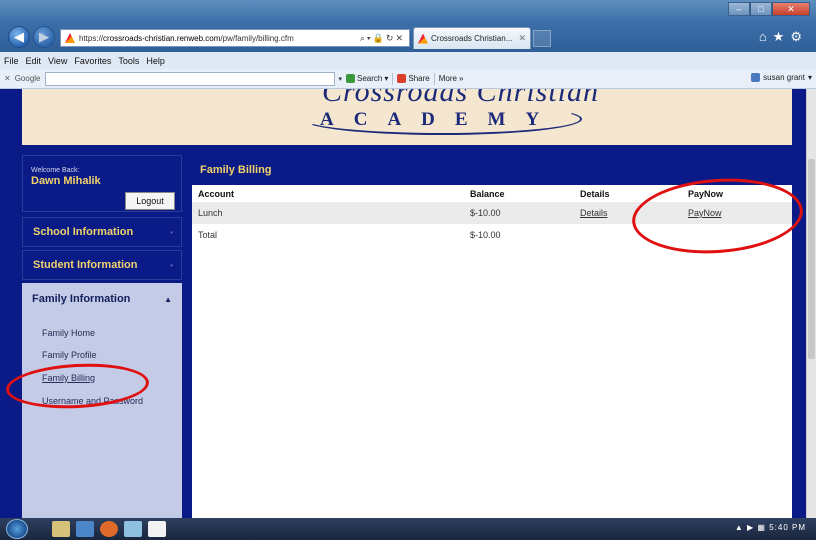 Image resolution: width=816 pixels, height=540 pixels. I want to click on minimize-icon: –, so click(739, 9).